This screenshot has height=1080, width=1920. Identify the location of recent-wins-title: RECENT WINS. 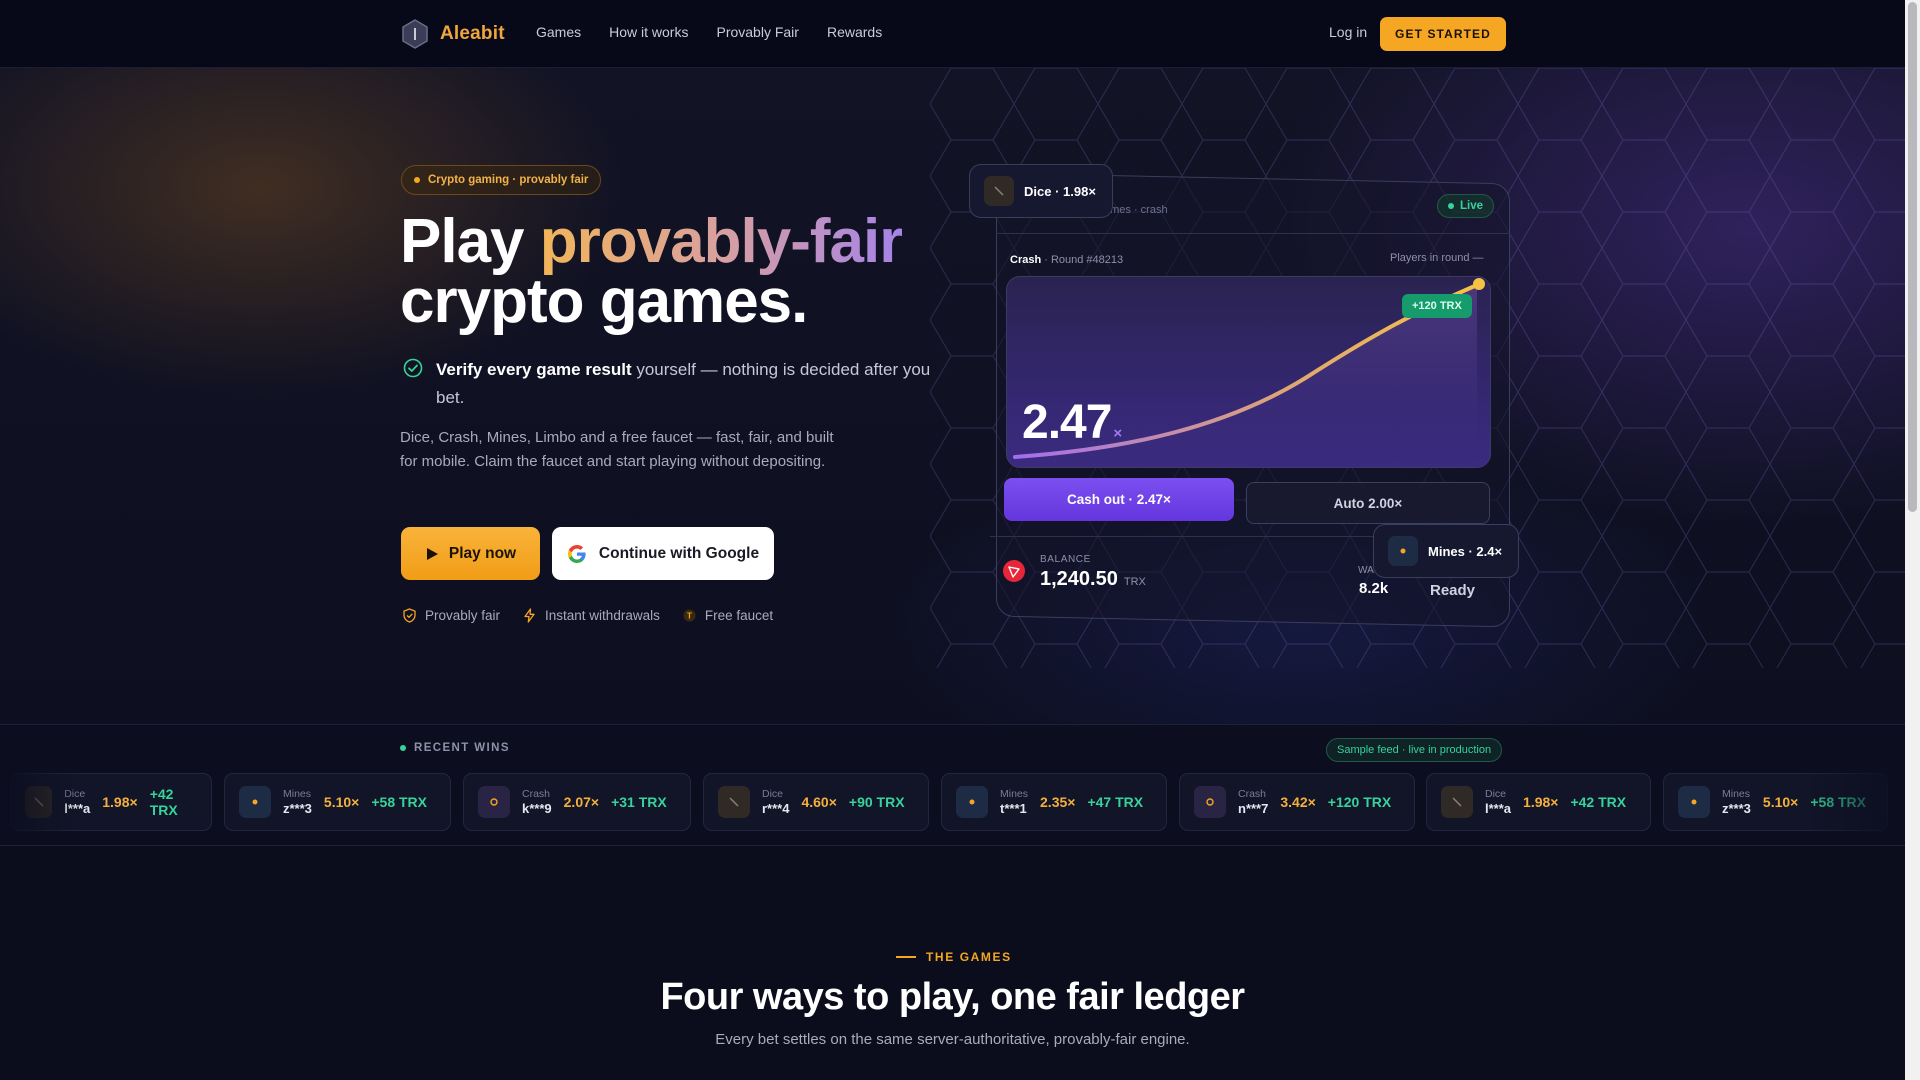
(462, 748).